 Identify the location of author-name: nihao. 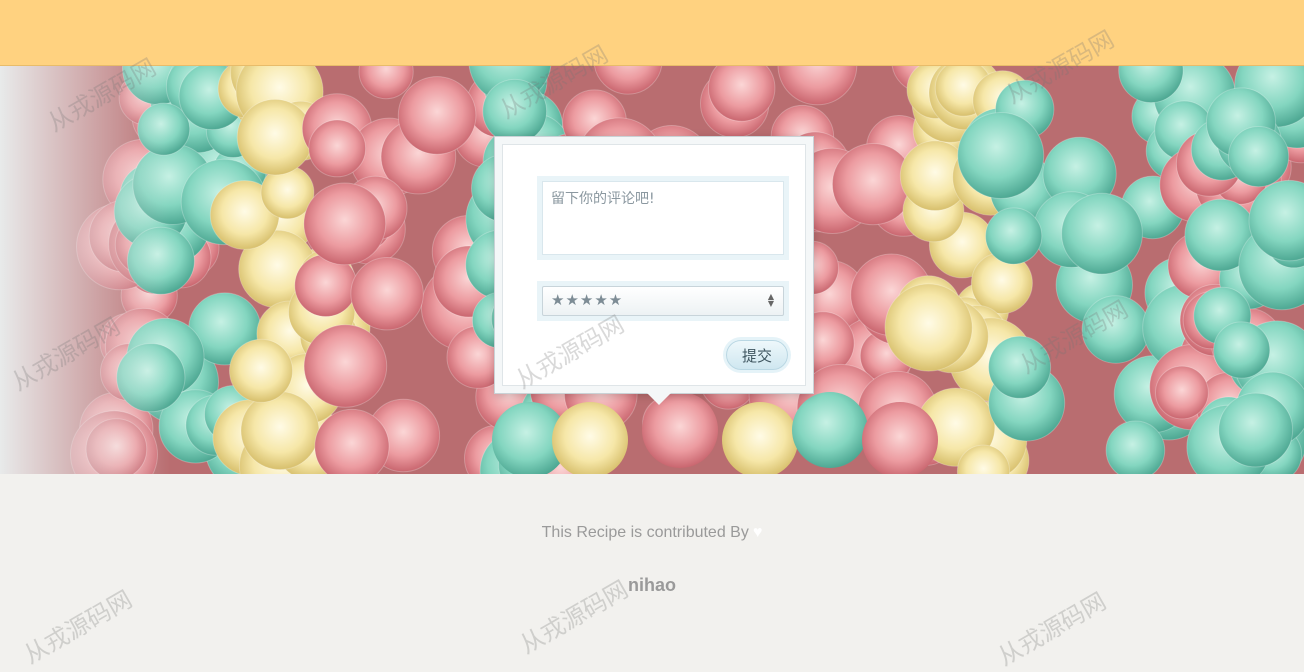
(652, 585).